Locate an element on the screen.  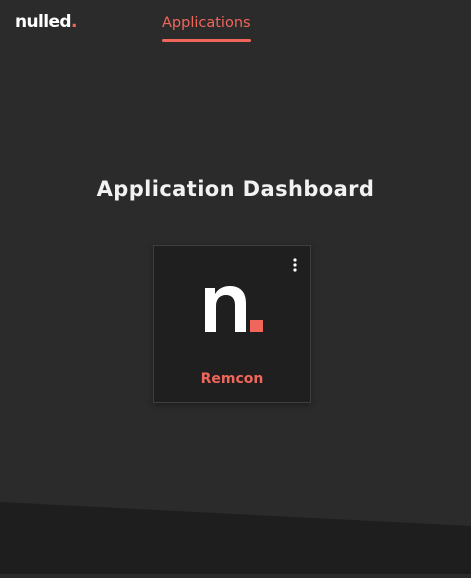
nulled-logo: nulled. is located at coordinates (46, 22).